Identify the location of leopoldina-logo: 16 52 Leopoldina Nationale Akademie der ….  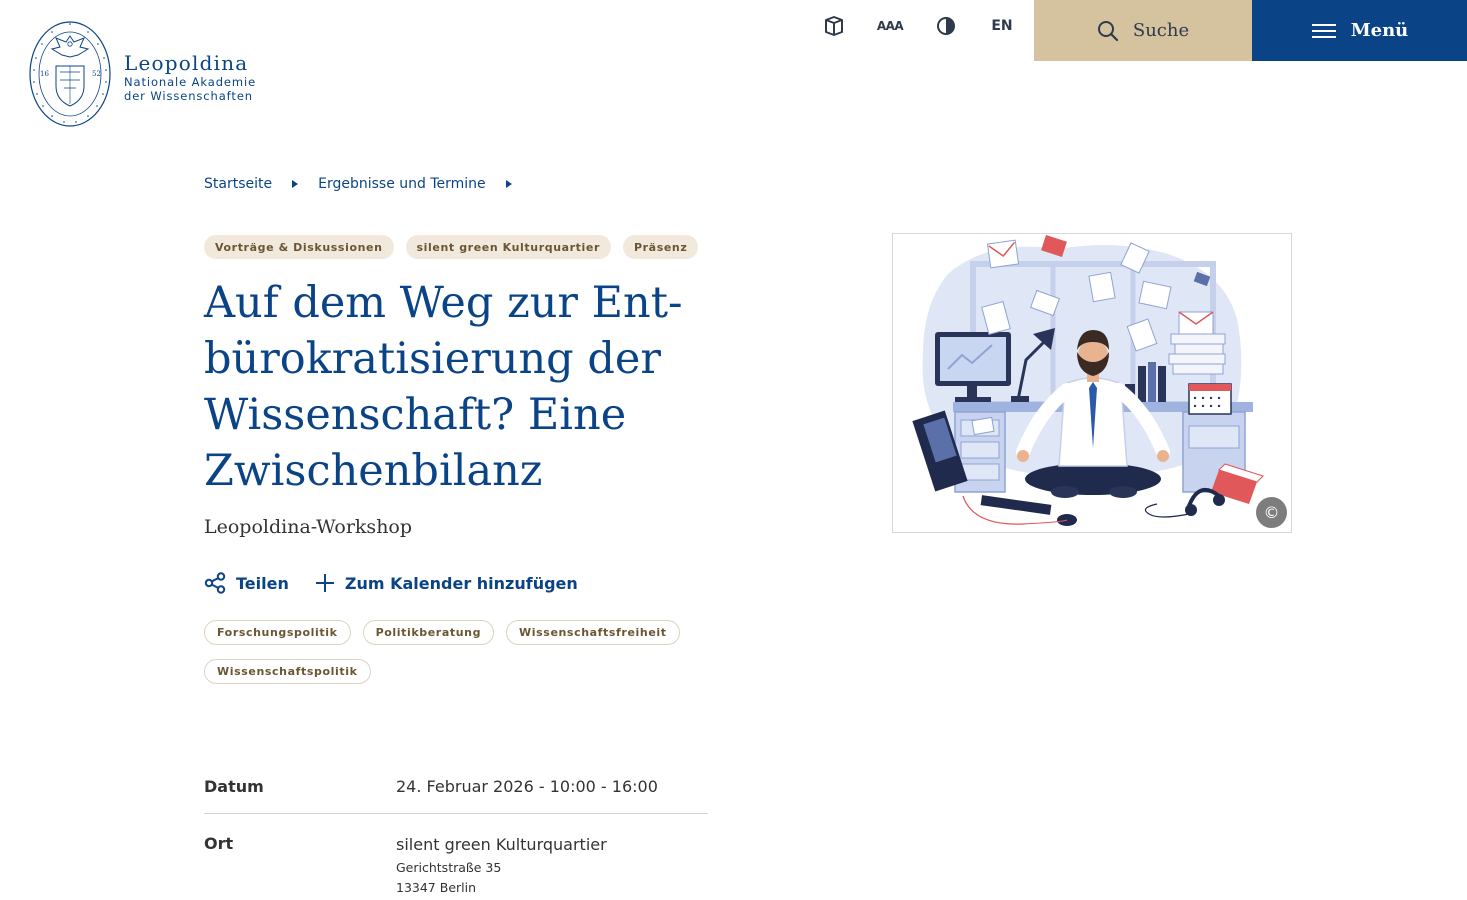
(141, 74).